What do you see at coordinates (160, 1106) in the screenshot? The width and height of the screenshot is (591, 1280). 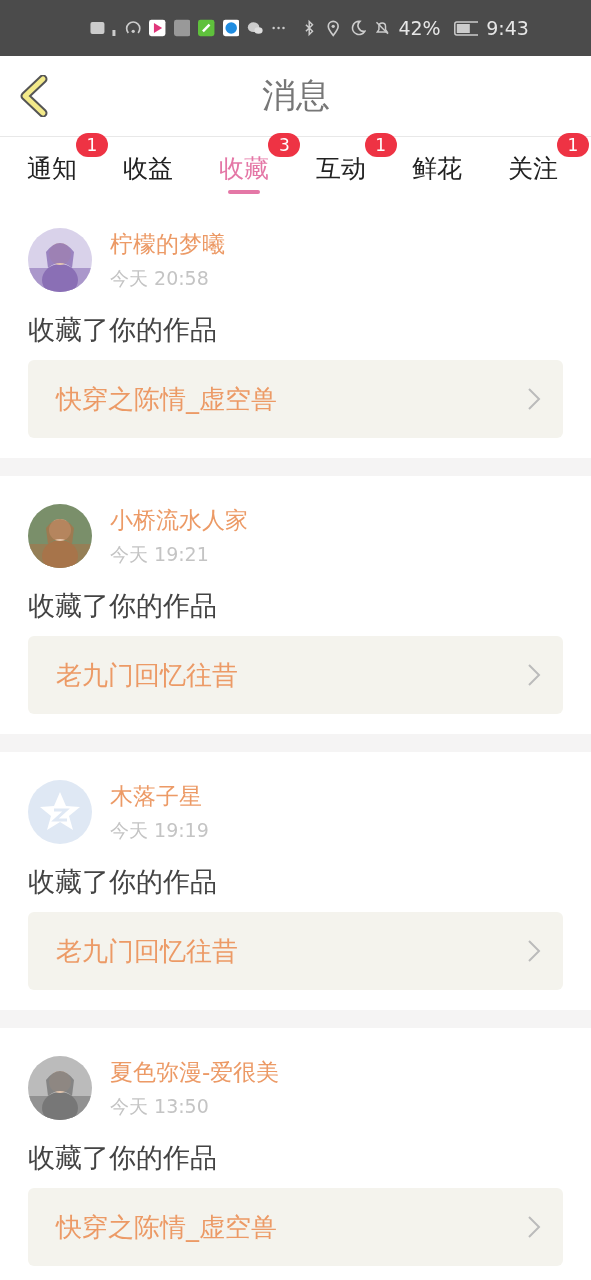 I see `timestamp: 今天 13:50` at bounding box center [160, 1106].